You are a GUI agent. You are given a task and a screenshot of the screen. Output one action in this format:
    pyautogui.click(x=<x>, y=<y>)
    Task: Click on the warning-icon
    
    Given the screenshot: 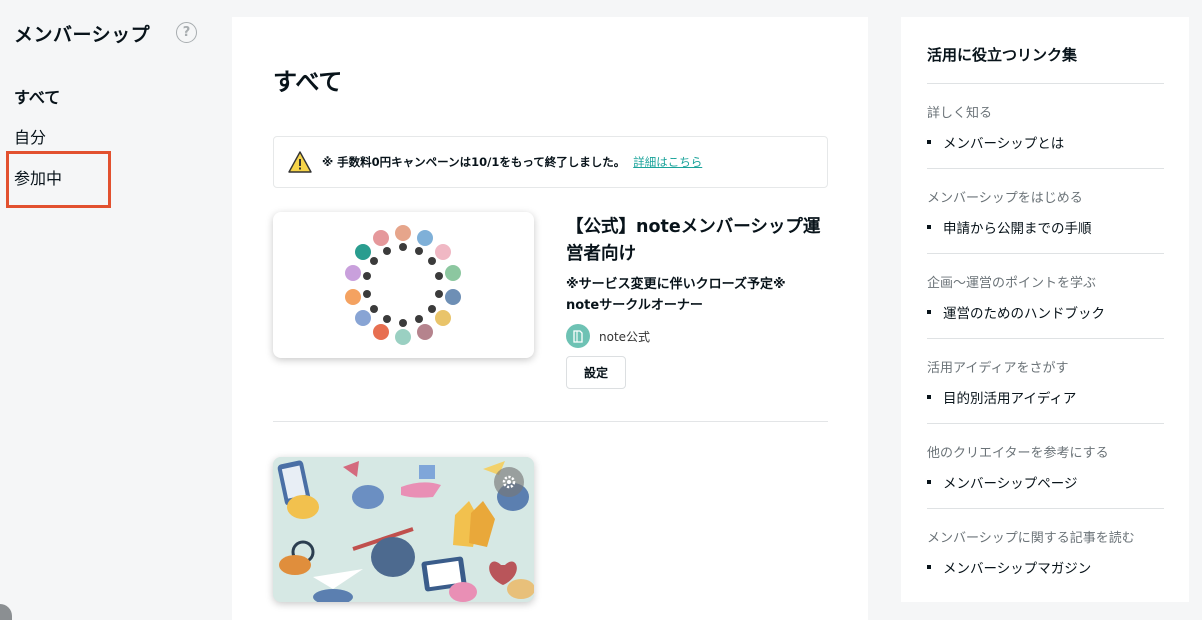 What is the action you would take?
    pyautogui.click(x=300, y=162)
    